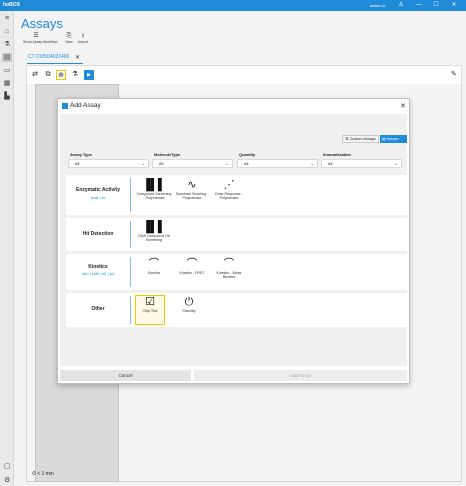 This screenshot has width=466, height=486. Describe the element at coordinates (49, 57) in the screenshot. I see `tab-label: CT 010504021400` at that location.